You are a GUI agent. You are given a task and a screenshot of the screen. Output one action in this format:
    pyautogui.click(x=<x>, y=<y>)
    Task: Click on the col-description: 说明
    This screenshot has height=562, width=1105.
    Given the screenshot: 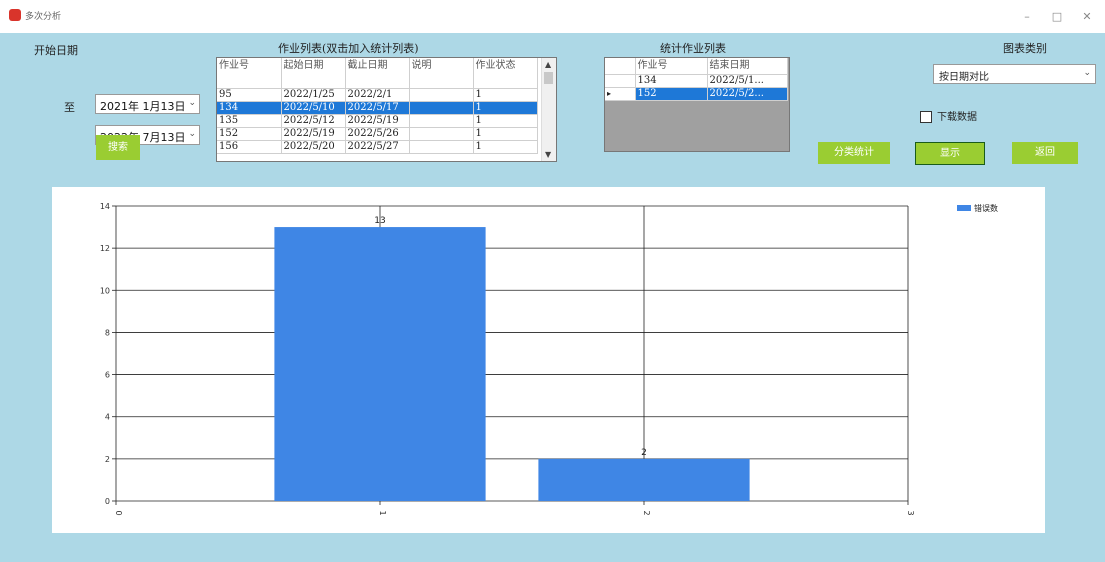 What is the action you would take?
    pyautogui.click(x=441, y=73)
    